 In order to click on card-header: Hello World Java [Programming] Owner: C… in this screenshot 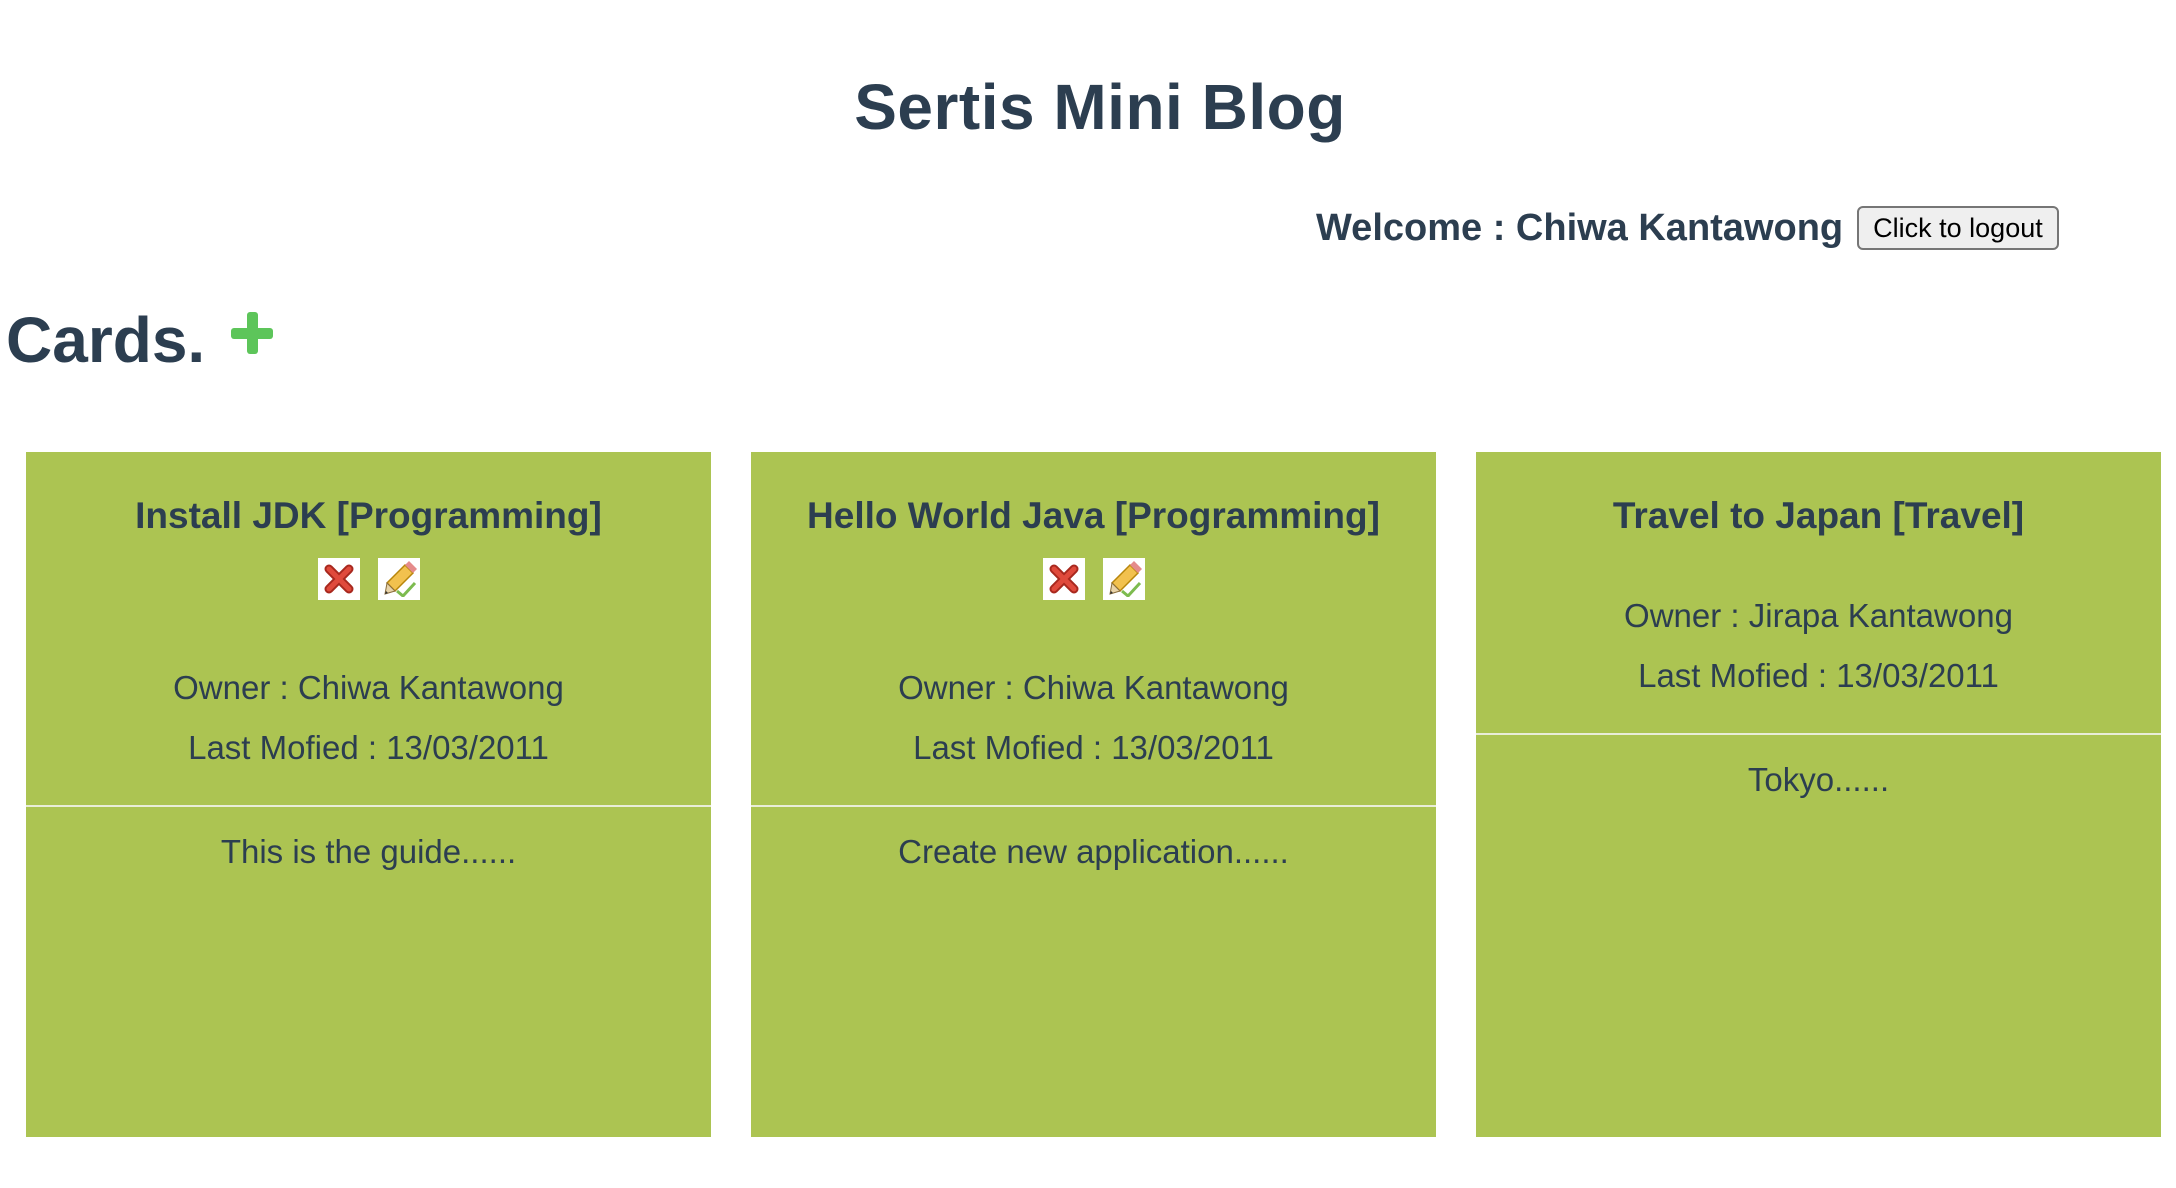, I will do `click(1093, 615)`.